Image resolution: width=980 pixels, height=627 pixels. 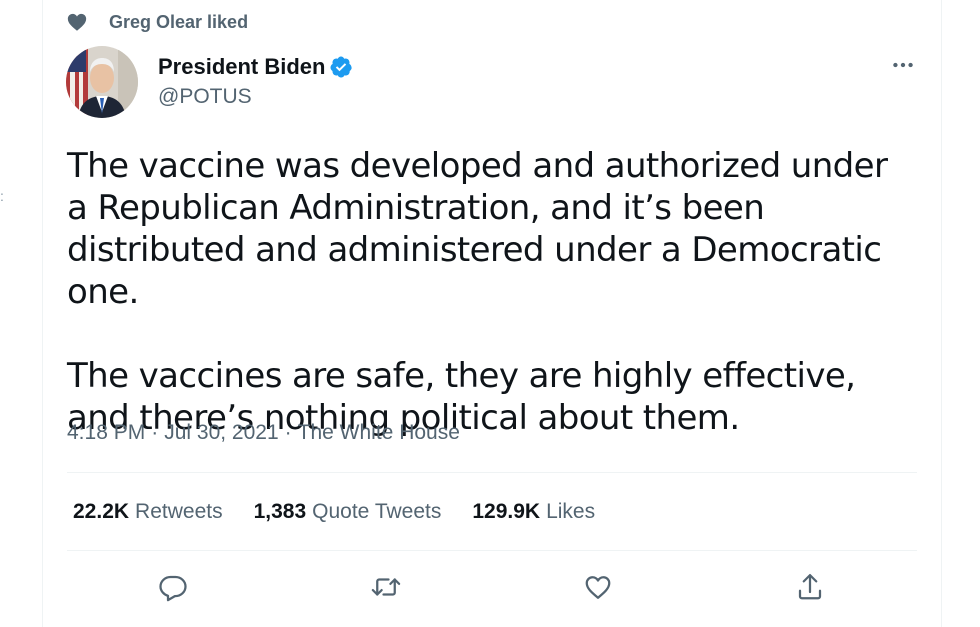 I want to click on share-button, so click(x=810, y=587).